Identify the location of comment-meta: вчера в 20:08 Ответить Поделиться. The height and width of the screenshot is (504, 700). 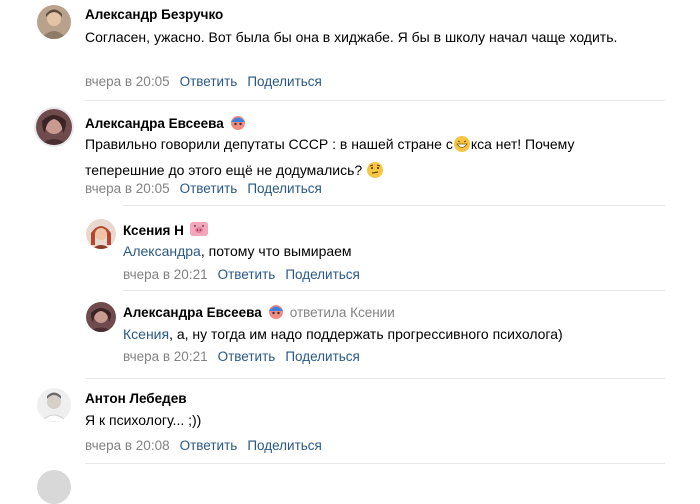
(203, 445).